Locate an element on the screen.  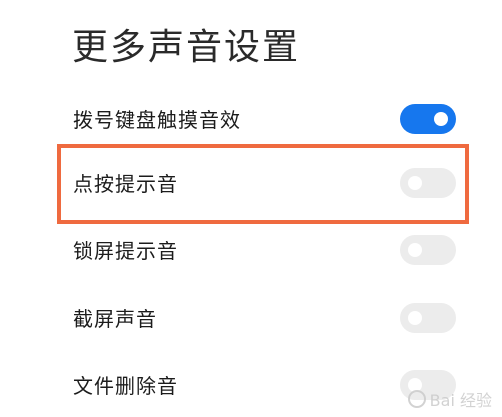
baidu-jingyan-watermark: Bai 经验 is located at coordinates (449, 399).